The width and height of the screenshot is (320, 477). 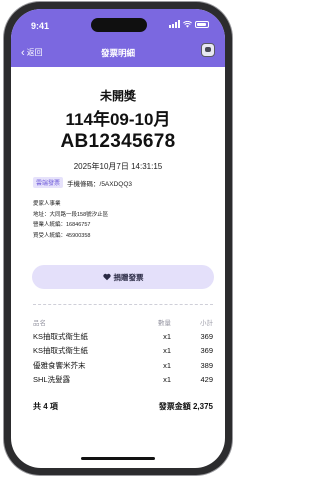 I want to click on item-subtotal: 389, so click(x=206, y=365).